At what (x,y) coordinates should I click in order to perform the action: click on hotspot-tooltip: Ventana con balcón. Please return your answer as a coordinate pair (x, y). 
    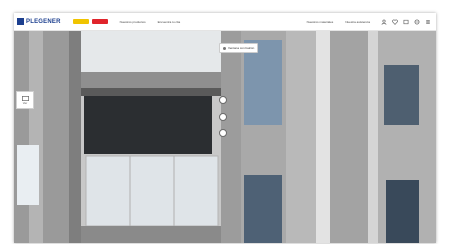
    Looking at the image, I should click on (239, 48).